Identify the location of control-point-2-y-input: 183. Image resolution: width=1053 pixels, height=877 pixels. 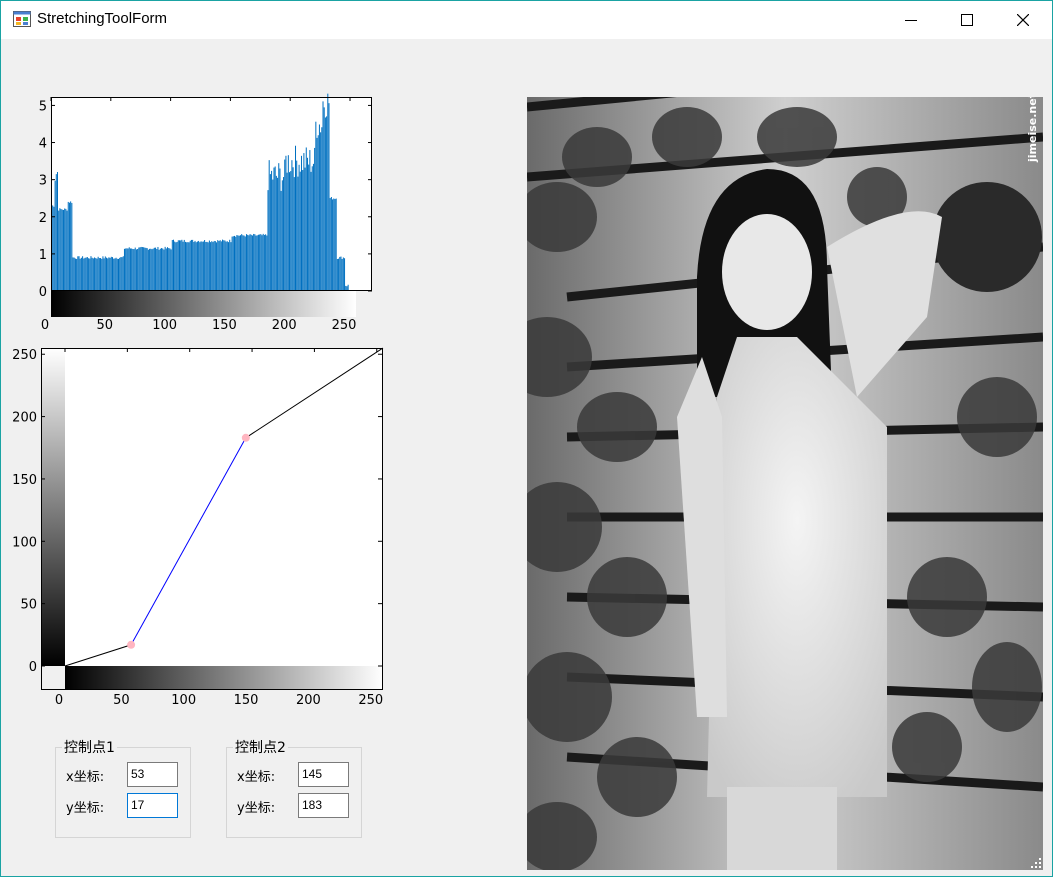
(323, 805).